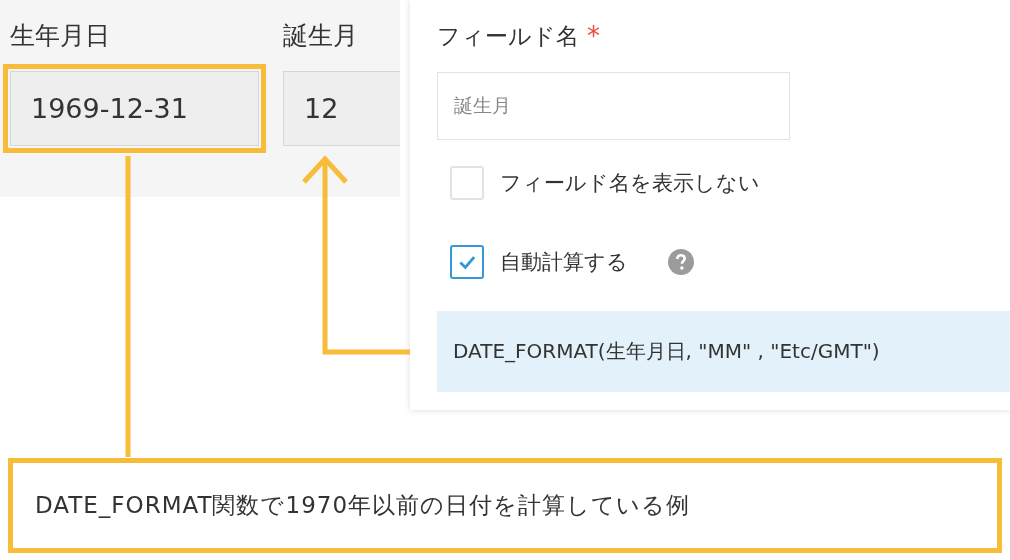  What do you see at coordinates (564, 262) in the screenshot?
I see `checkbox-label: 自動計算する` at bounding box center [564, 262].